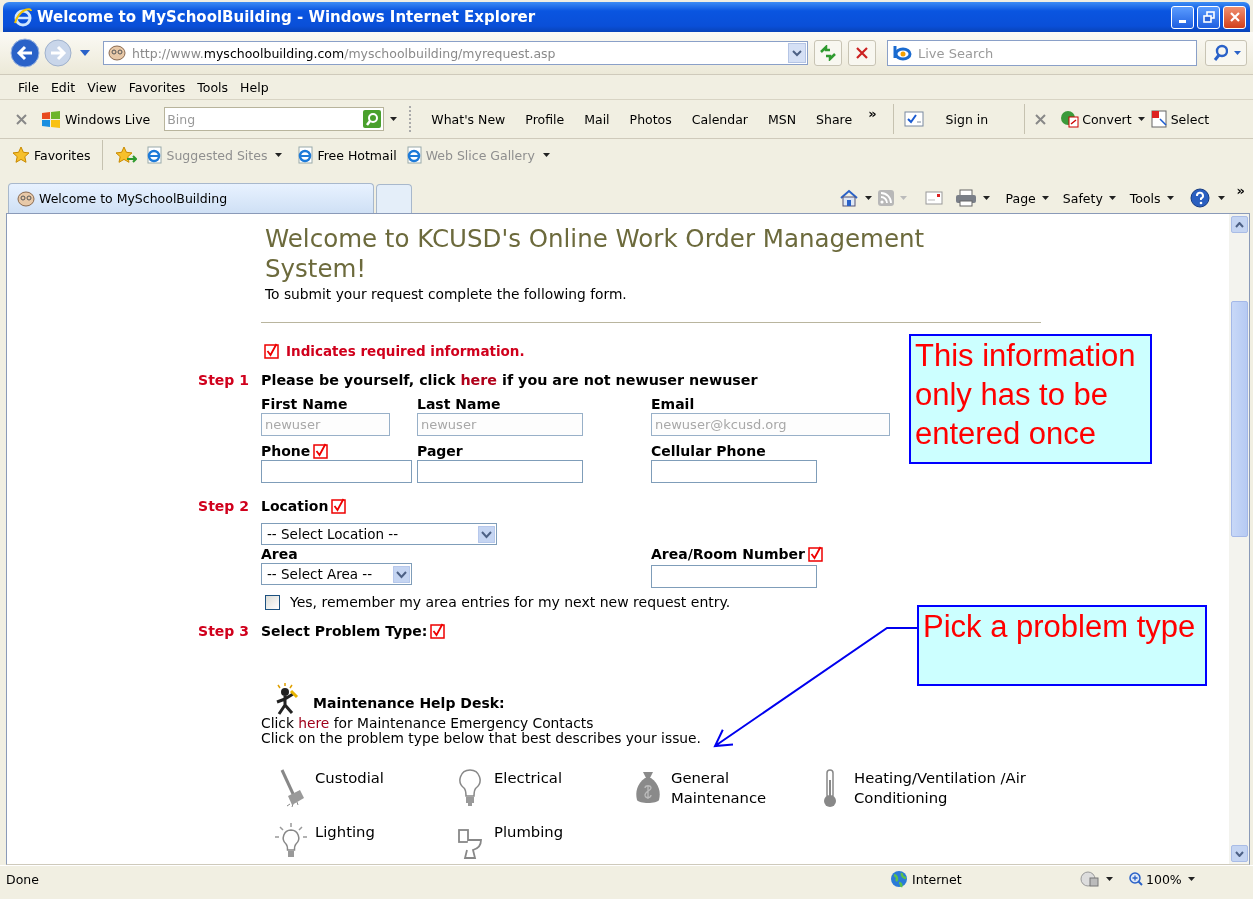 The width and height of the screenshot is (1253, 899). What do you see at coordinates (719, 119) in the screenshot?
I see `toolbar-link: Calendar` at bounding box center [719, 119].